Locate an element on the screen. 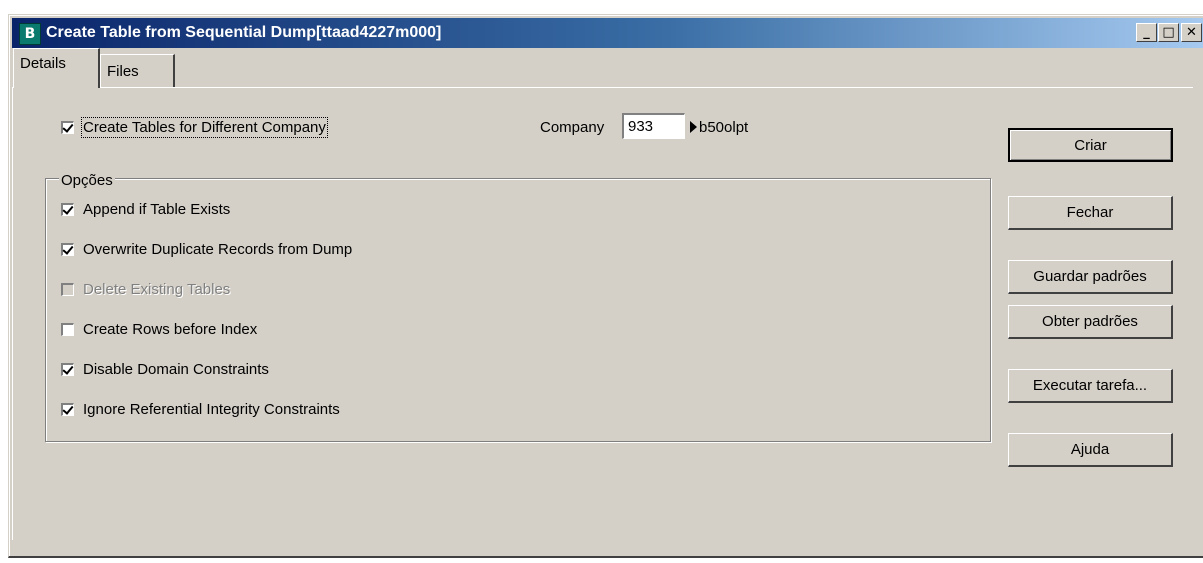 The width and height of the screenshot is (1203, 563). checkbox-label: Disable Domain Constraints is located at coordinates (176, 369).